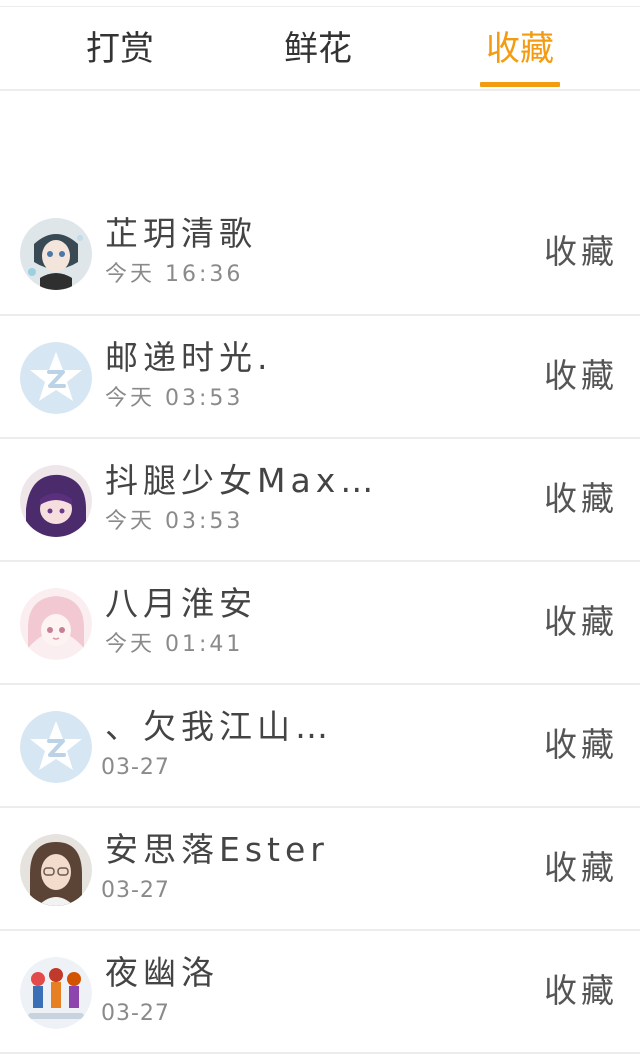 The image size is (640, 1058). Describe the element at coordinates (320, 992) in the screenshot. I see `list-item: 夜幽洛 03-27 收藏` at that location.